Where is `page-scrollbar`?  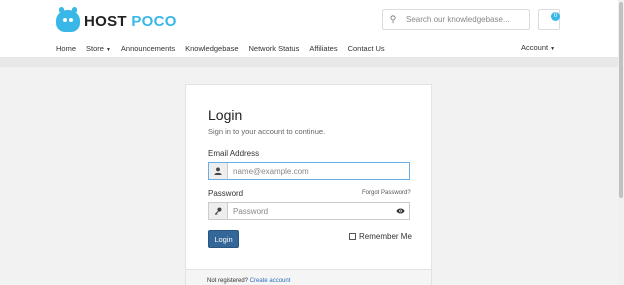 page-scrollbar is located at coordinates (621, 142).